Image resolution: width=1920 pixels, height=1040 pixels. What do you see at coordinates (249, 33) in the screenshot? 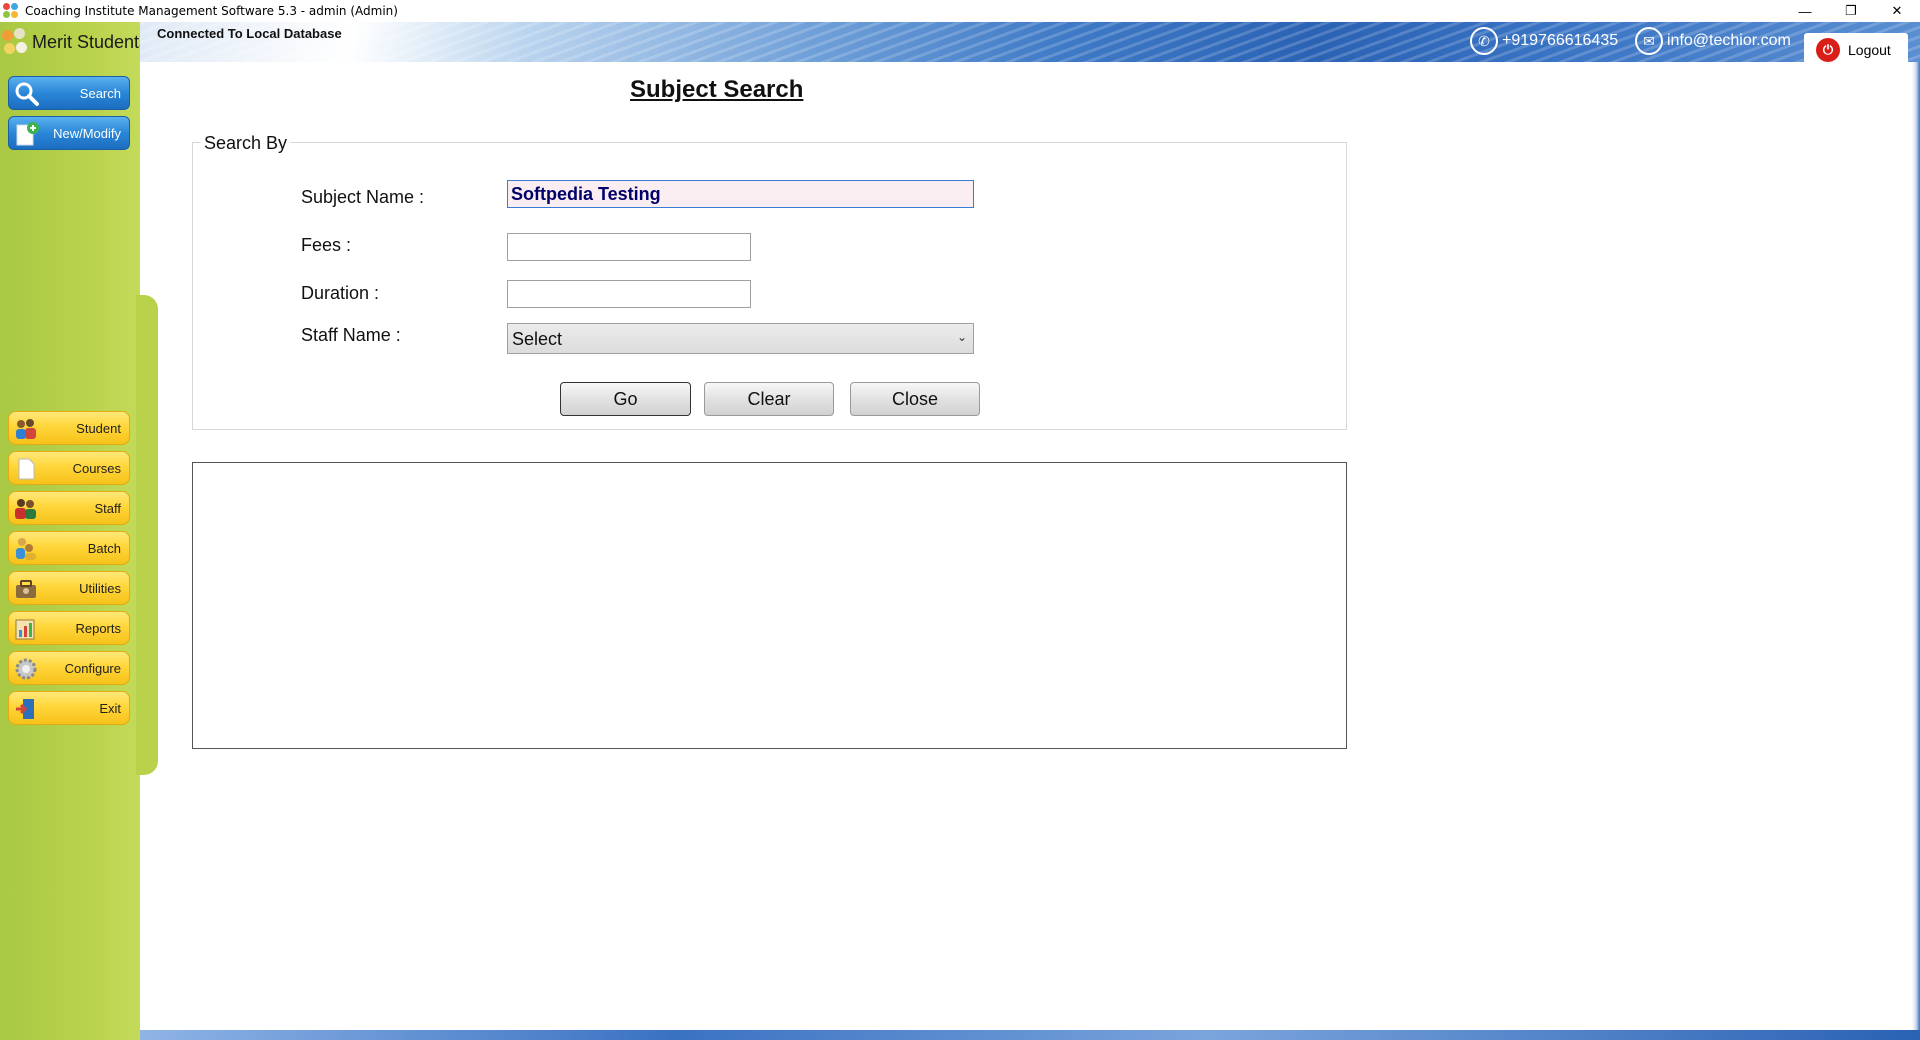
I see `connection-status: Connected To Local Database` at bounding box center [249, 33].